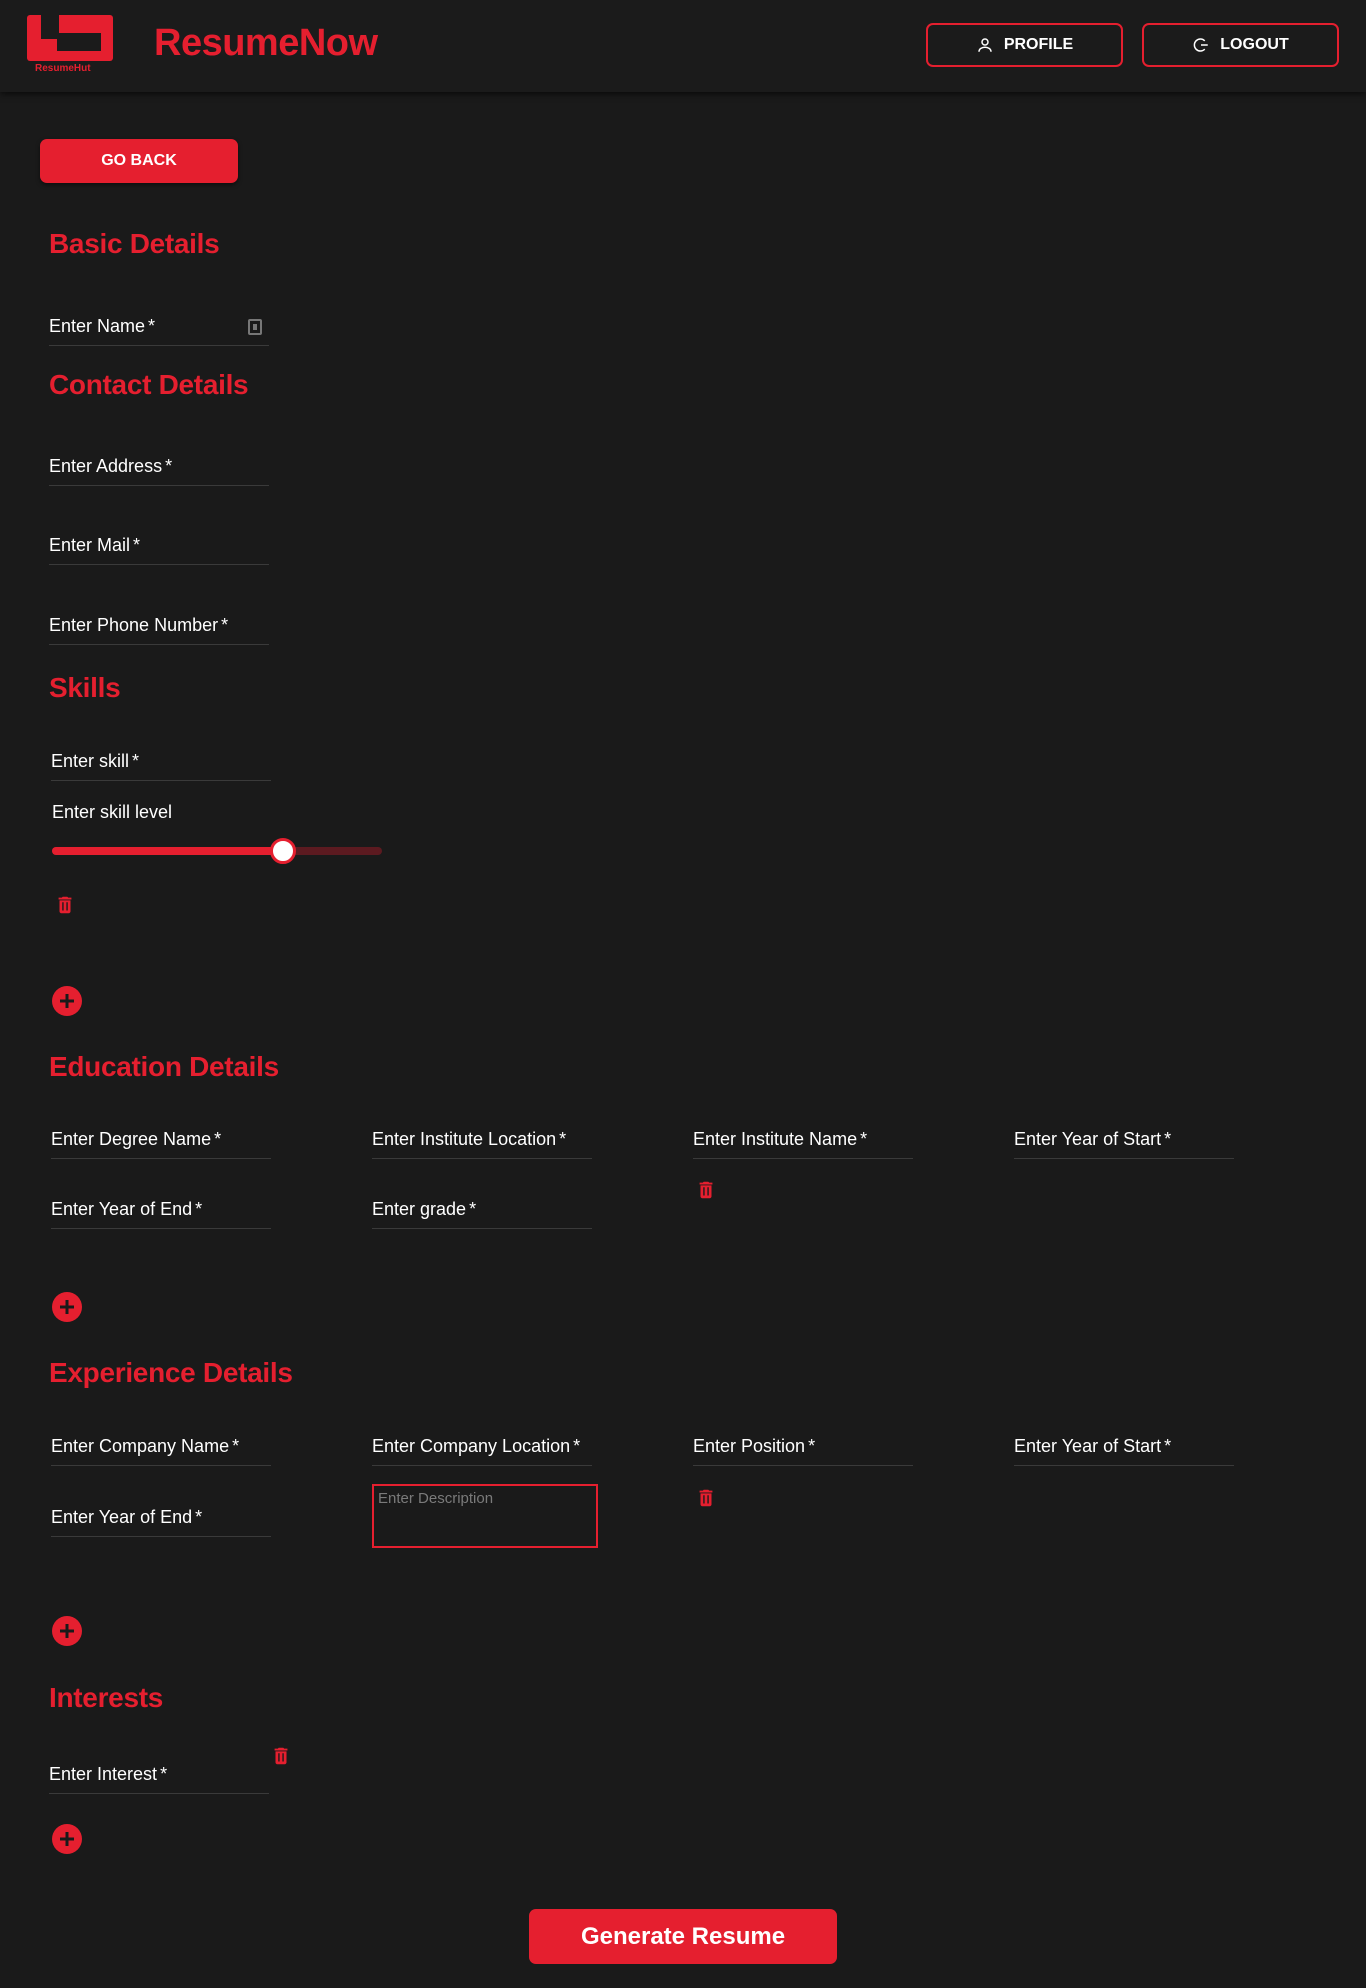 This screenshot has width=1366, height=1988. I want to click on profile-button: PROFILE, so click(1024, 45).